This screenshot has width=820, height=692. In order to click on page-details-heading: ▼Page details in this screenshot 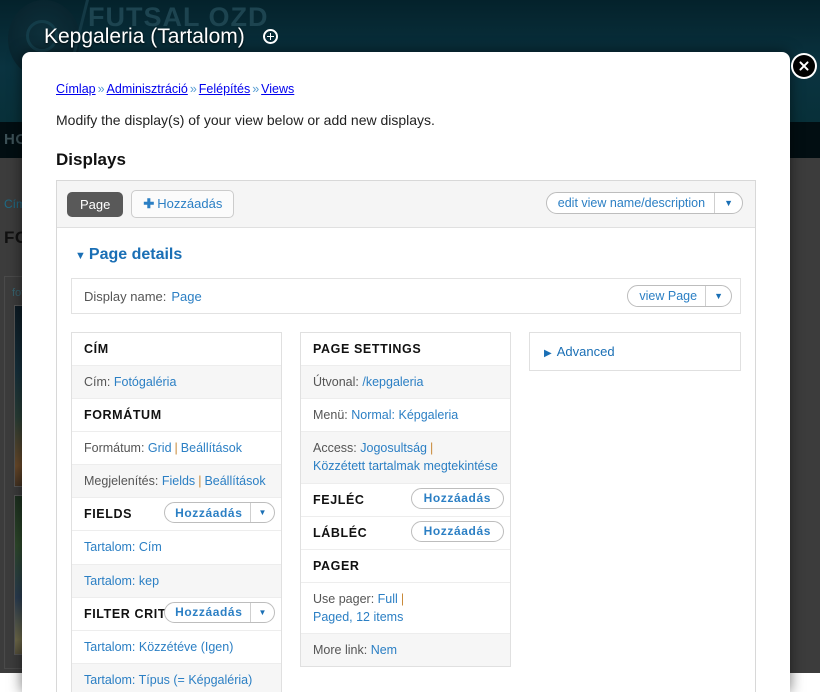, I will do `click(408, 255)`.